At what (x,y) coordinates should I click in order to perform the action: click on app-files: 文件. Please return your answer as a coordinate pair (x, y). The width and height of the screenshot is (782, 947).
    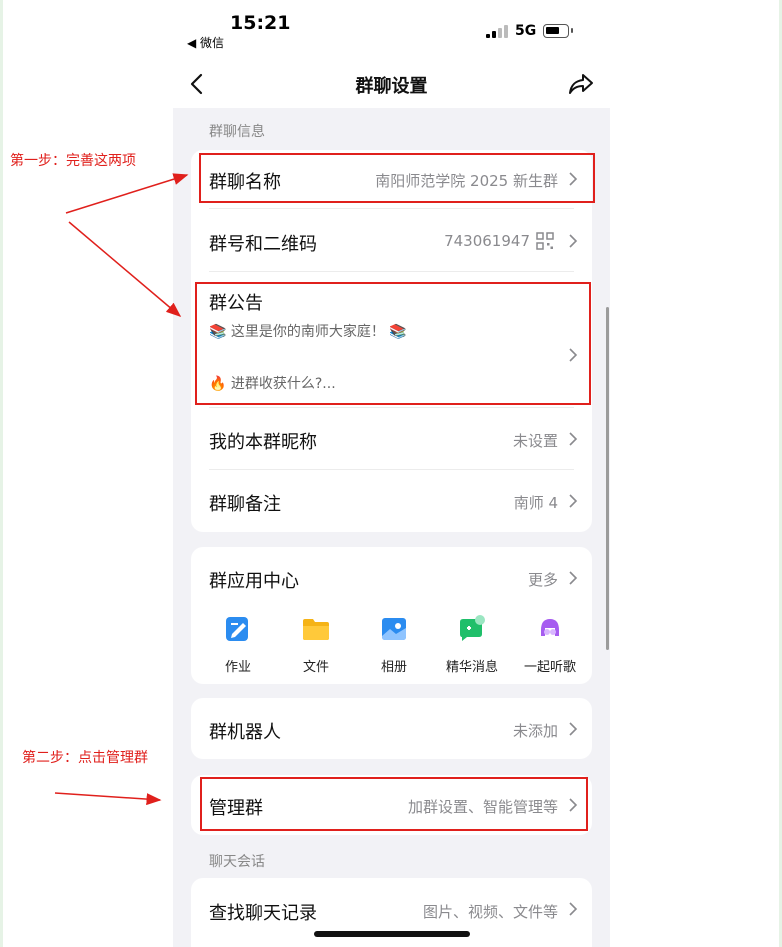
    Looking at the image, I should click on (316, 644).